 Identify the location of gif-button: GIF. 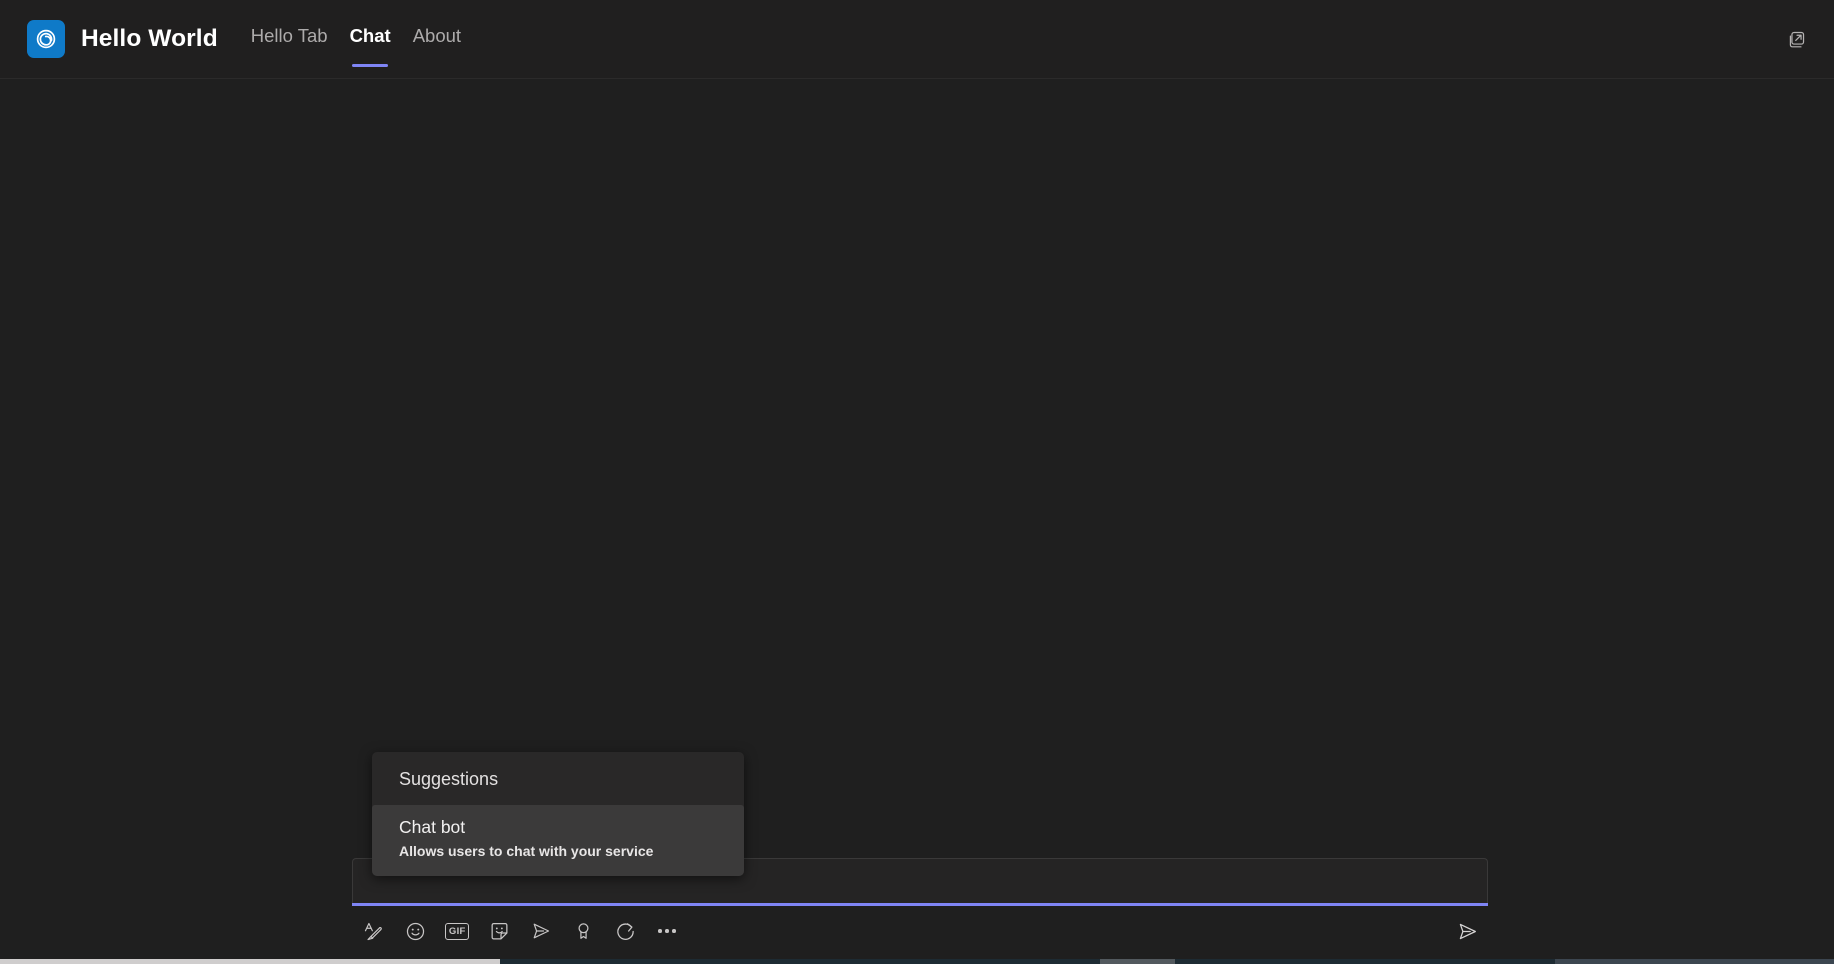
(457, 931).